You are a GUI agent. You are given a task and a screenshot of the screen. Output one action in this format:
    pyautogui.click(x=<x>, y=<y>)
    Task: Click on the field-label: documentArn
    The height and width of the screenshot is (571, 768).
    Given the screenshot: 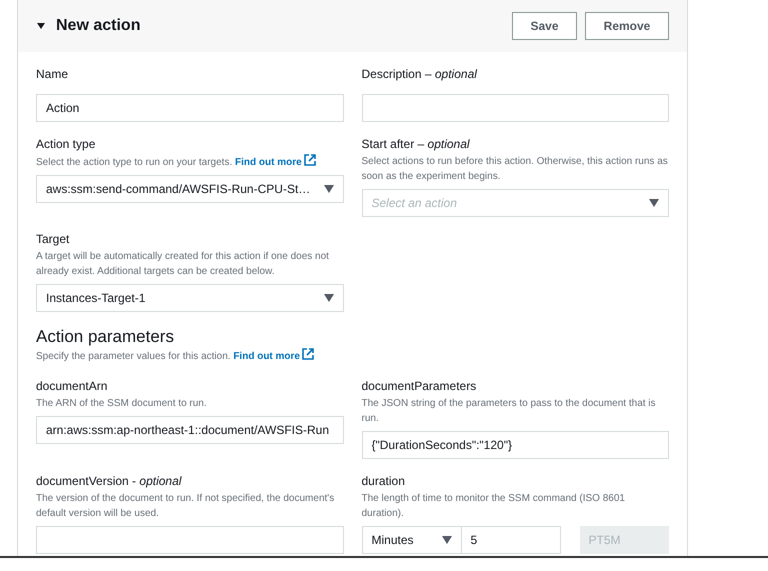 What is the action you would take?
    pyautogui.click(x=72, y=386)
    